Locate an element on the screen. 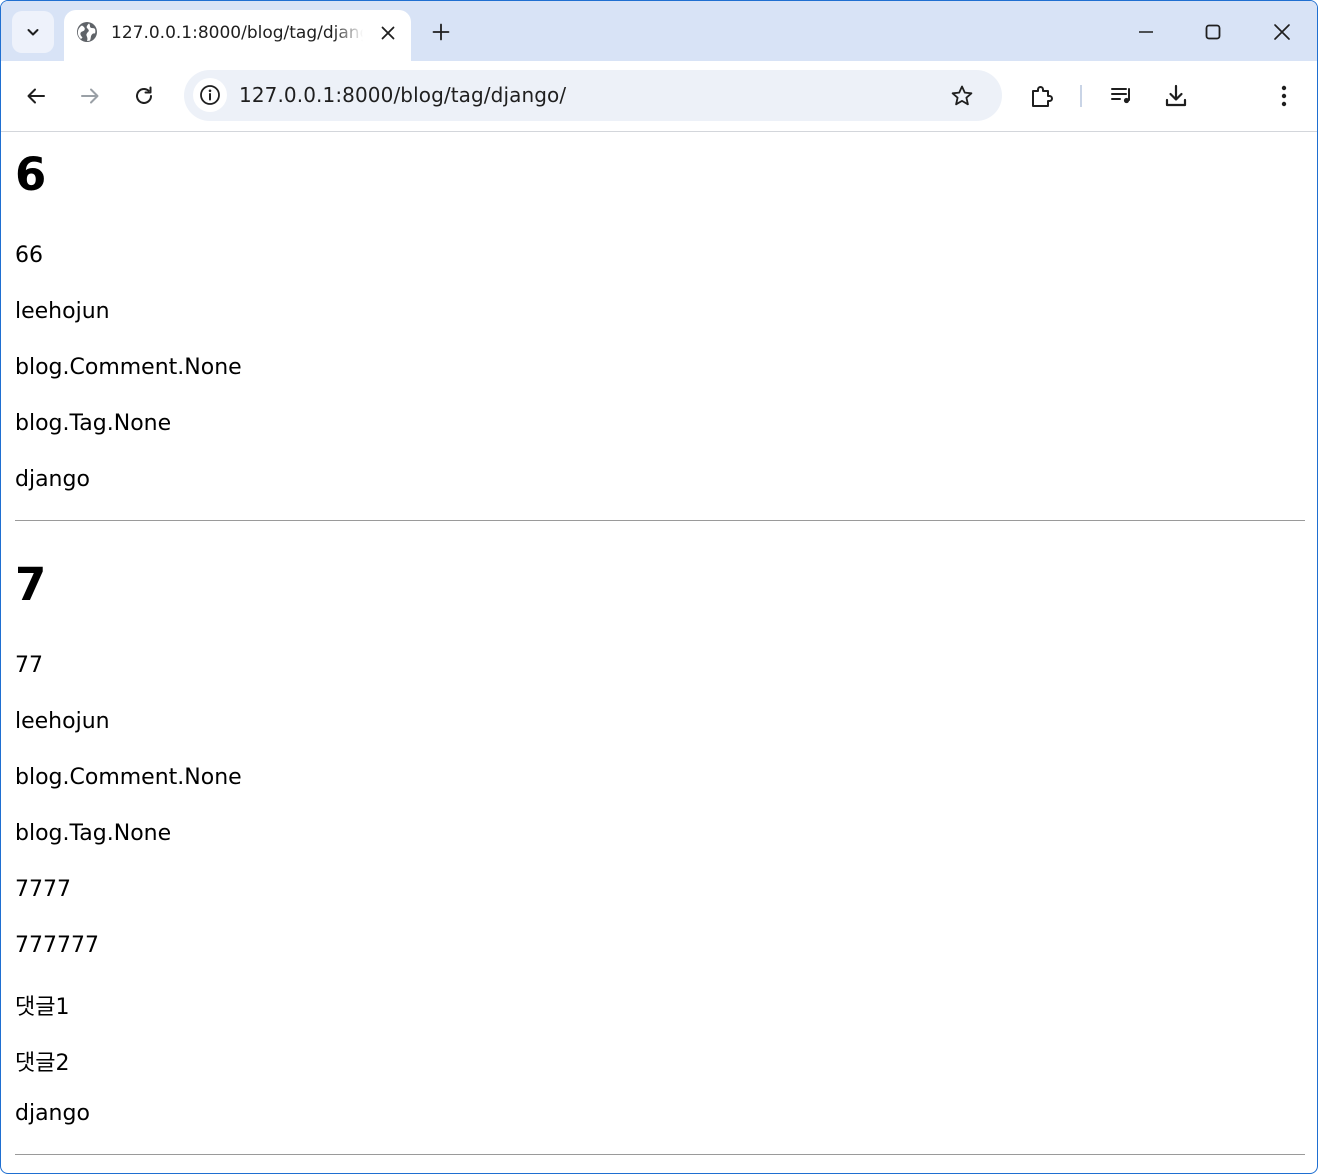 The width and height of the screenshot is (1318, 1174). minimize-icon is located at coordinates (1146, 32).